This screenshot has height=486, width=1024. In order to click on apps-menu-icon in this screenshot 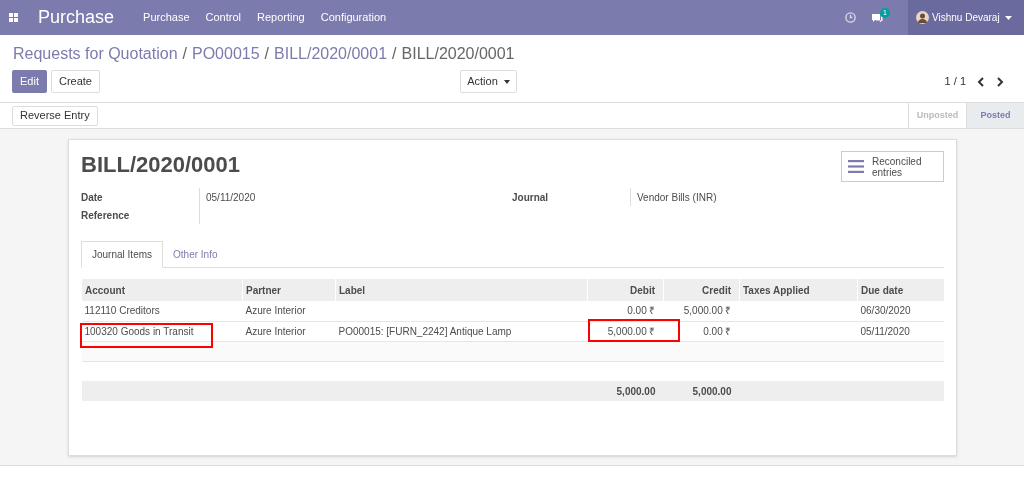, I will do `click(13, 17)`.